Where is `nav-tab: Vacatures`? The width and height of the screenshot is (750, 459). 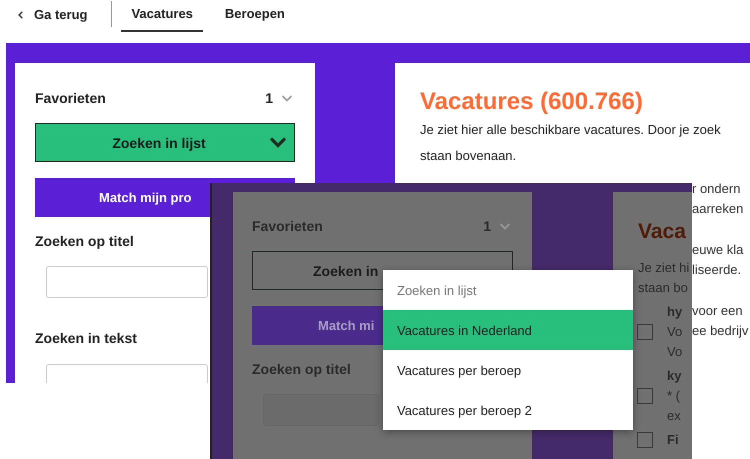 nav-tab: Vacatures is located at coordinates (162, 16).